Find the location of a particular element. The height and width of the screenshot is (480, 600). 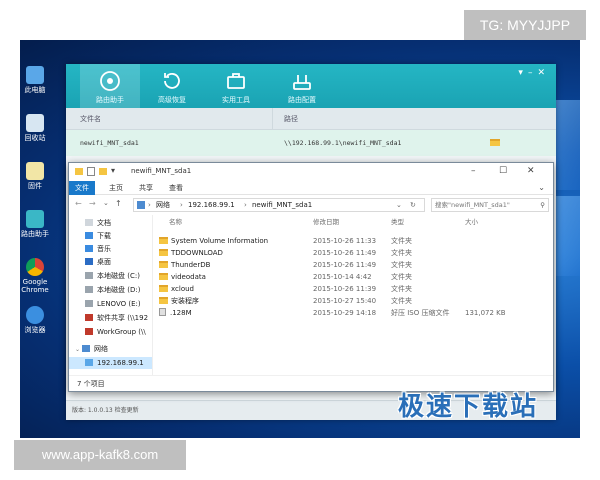

sidebar-item-network: ⌄ 网络 is located at coordinates (110, 349).